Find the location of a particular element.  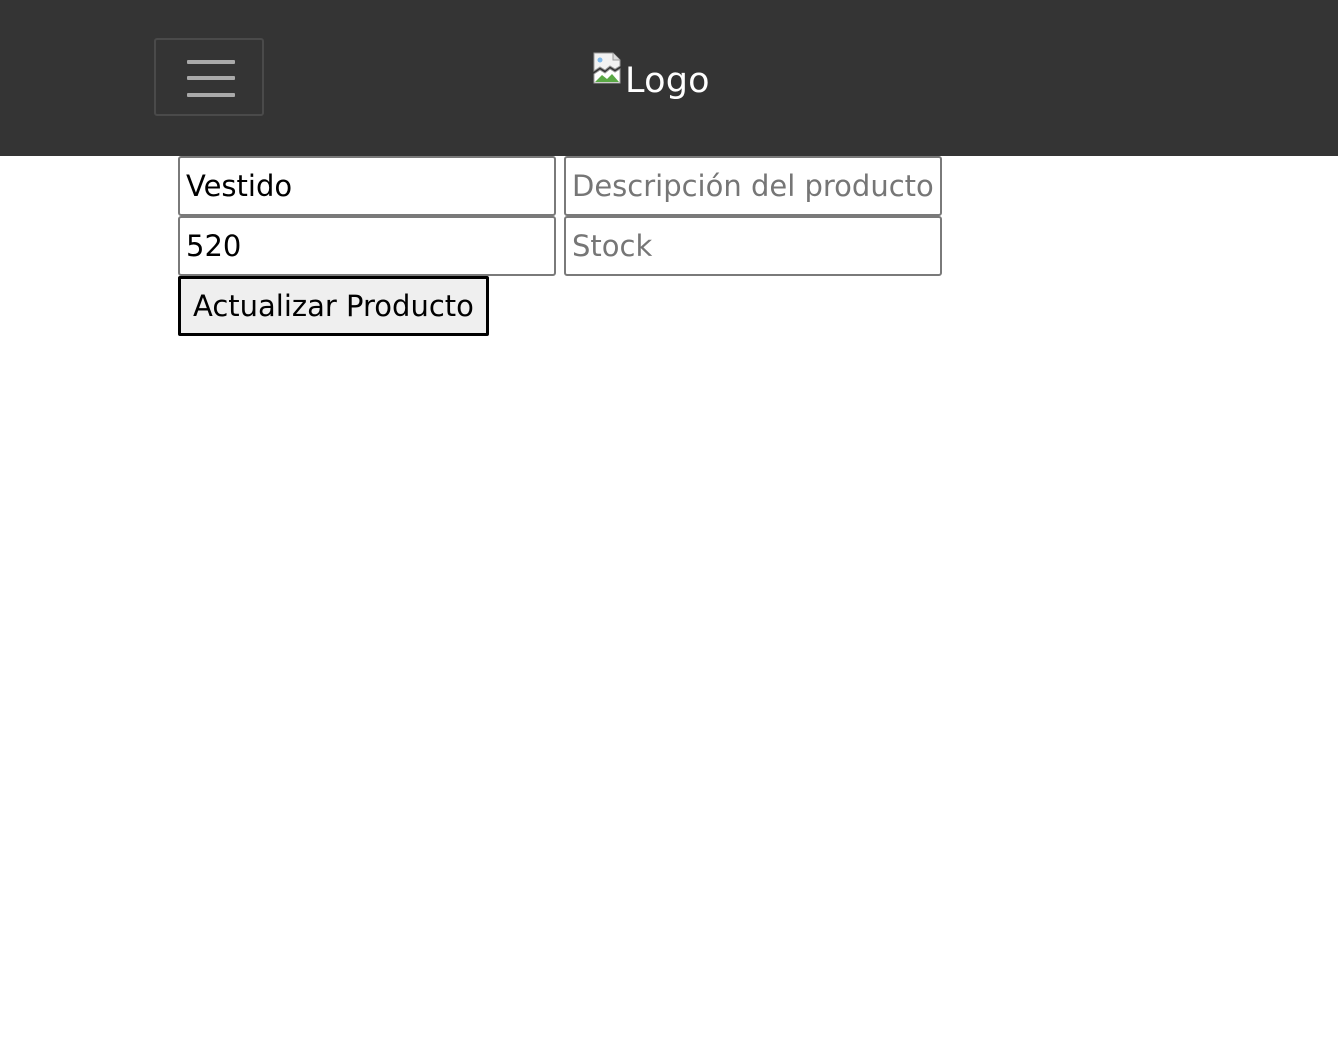

product-description-input is located at coordinates (753, 186).